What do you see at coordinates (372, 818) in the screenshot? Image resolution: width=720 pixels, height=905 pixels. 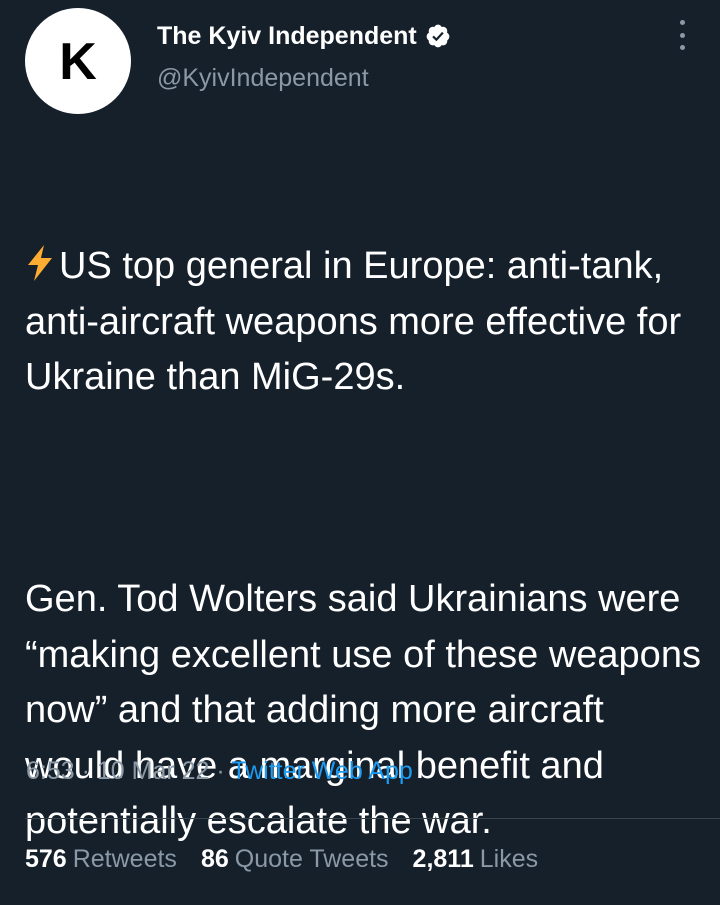 I see `divider` at bounding box center [372, 818].